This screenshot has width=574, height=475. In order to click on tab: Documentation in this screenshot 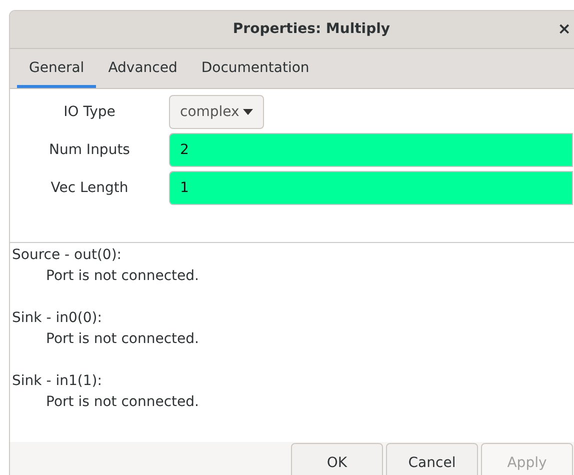, I will do `click(255, 69)`.